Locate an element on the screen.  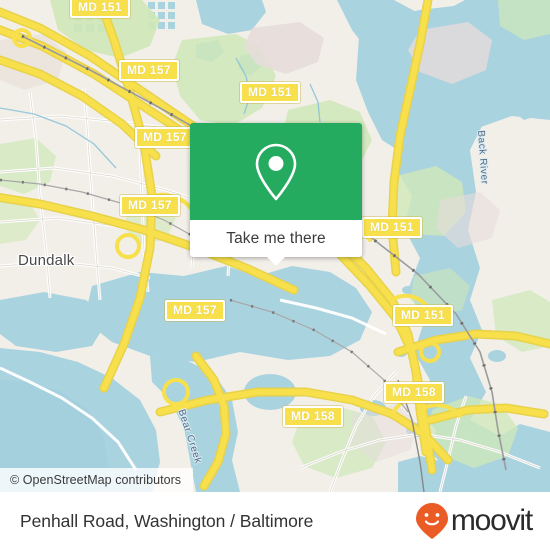
moovit-pin-smile-icon is located at coordinates (431, 521).